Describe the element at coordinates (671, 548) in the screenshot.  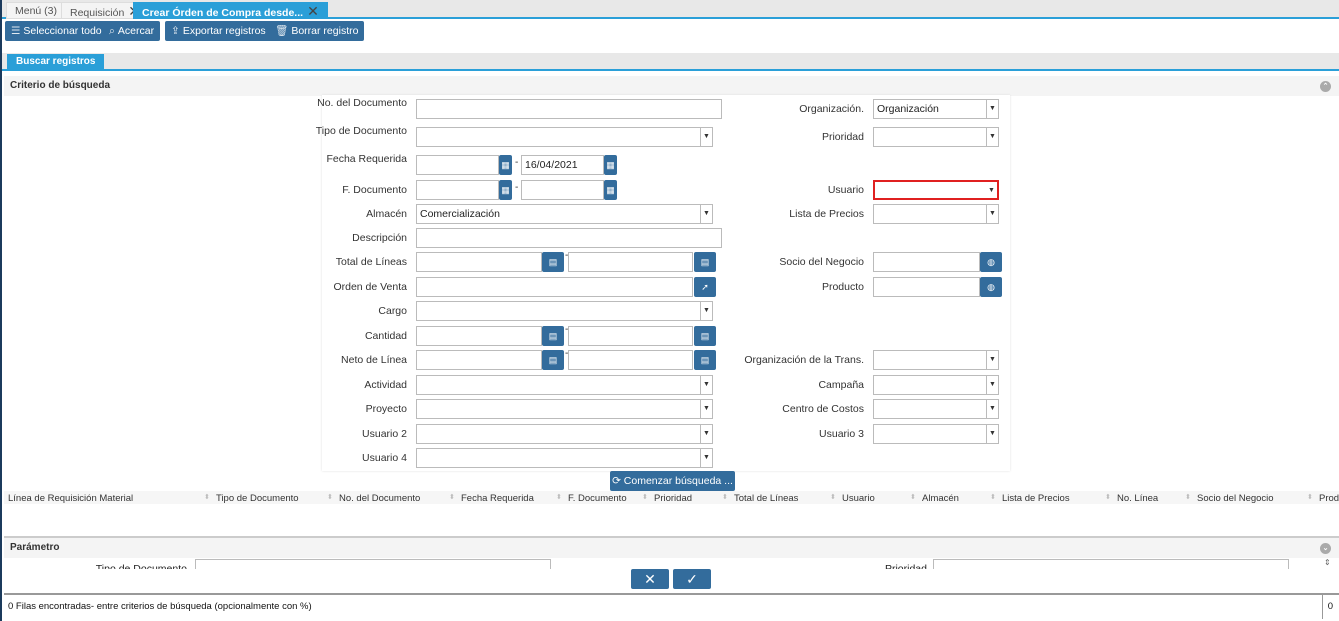
I see `parameter-header: Parámetro ⌄` at that location.